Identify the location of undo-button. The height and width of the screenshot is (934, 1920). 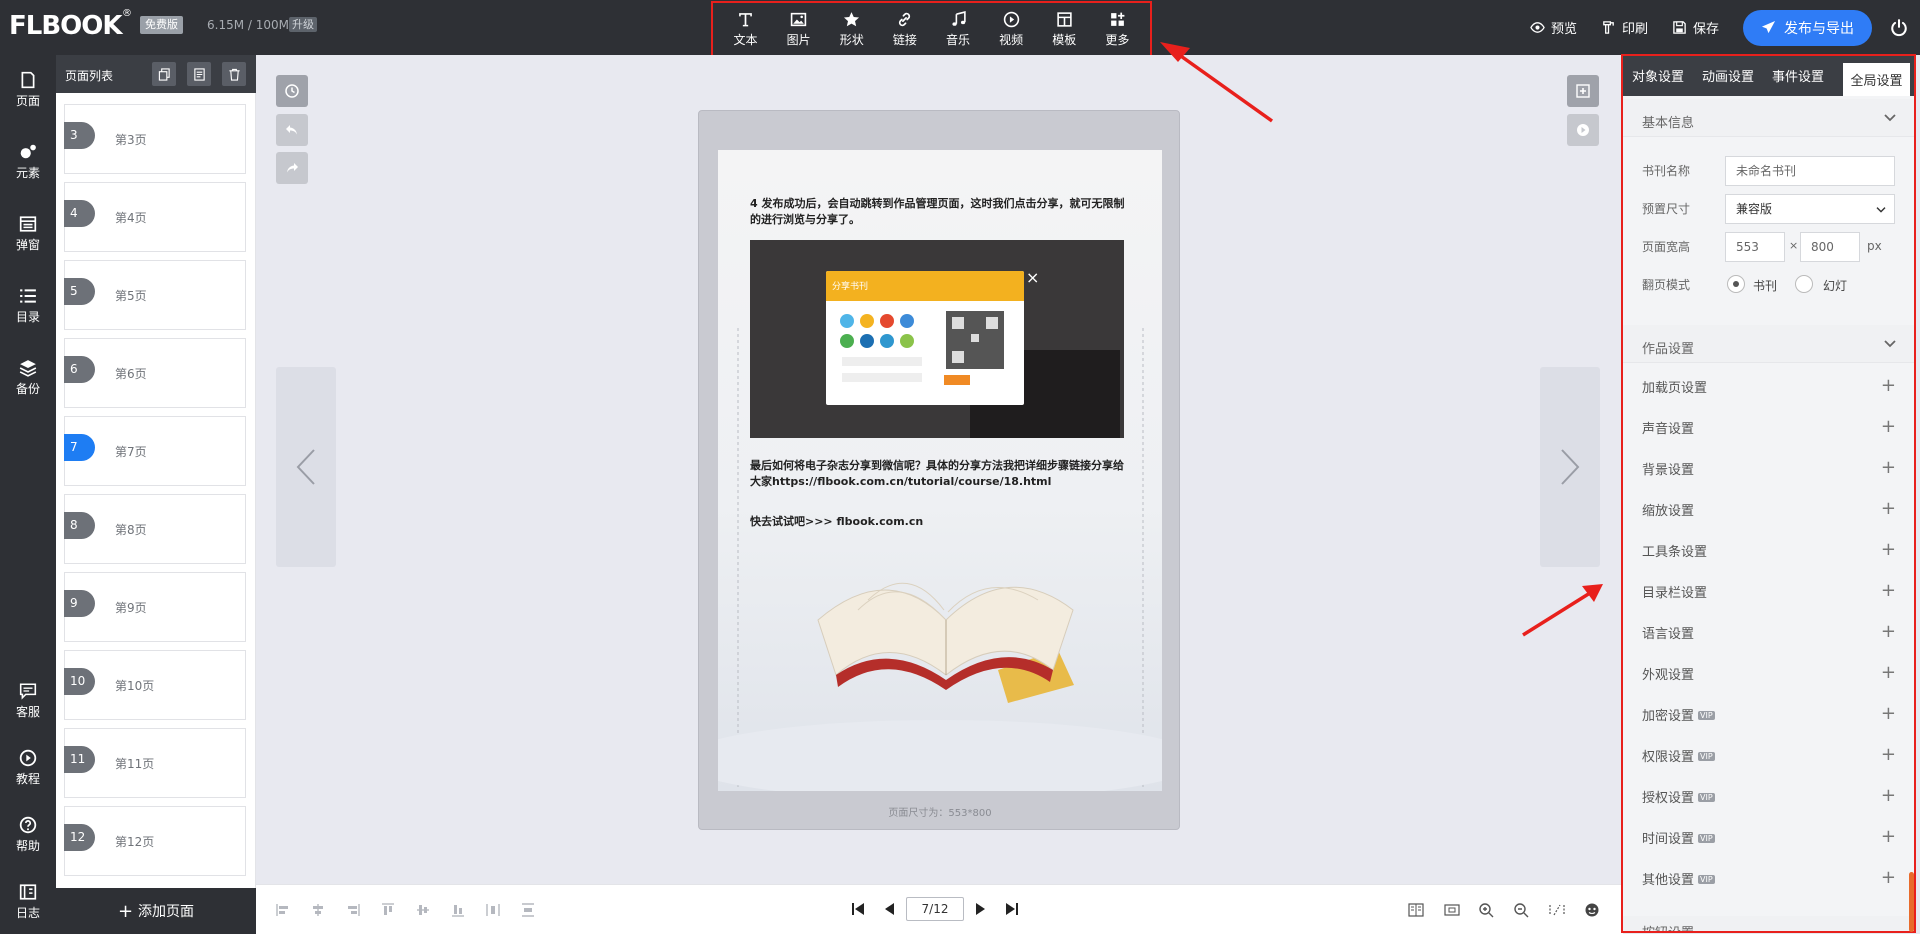
(292, 130).